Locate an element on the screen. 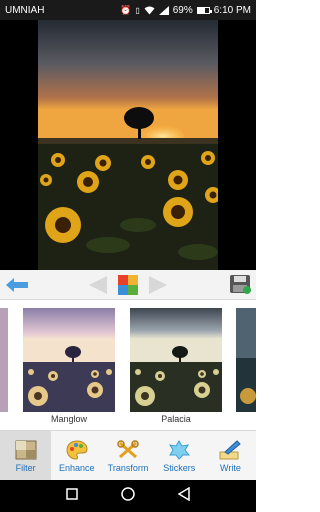 The height and width of the screenshot is (512, 320). back-icon is located at coordinates (184, 496).